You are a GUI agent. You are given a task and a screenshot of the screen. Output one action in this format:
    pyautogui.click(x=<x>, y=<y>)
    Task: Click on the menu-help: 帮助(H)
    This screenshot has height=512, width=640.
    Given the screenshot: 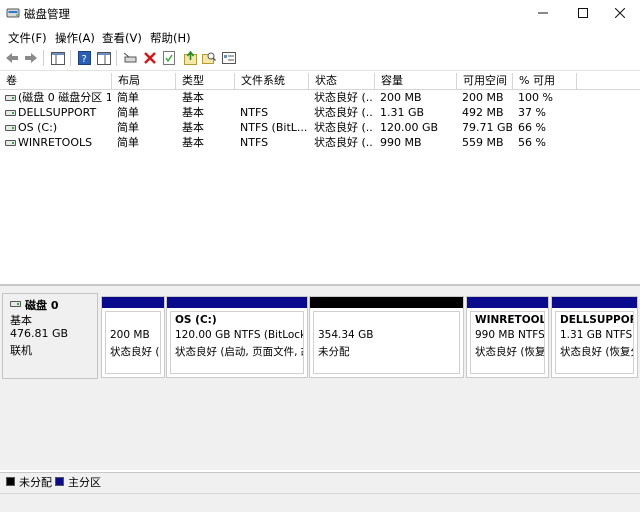 What is the action you would take?
    pyautogui.click(x=170, y=38)
    